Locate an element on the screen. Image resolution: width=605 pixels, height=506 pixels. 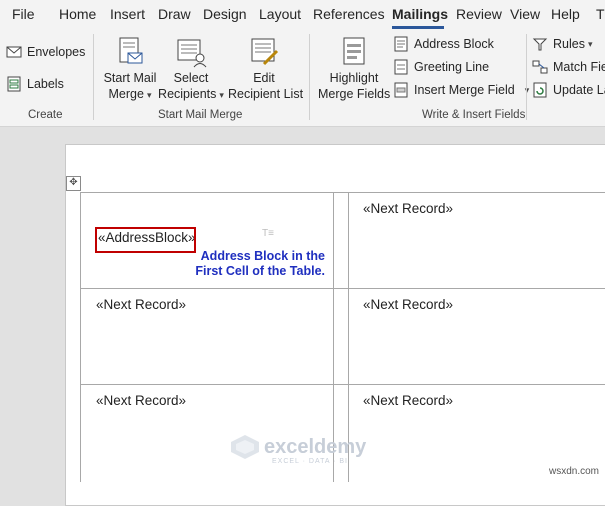
tab-file: File is located at coordinates (23, 14).